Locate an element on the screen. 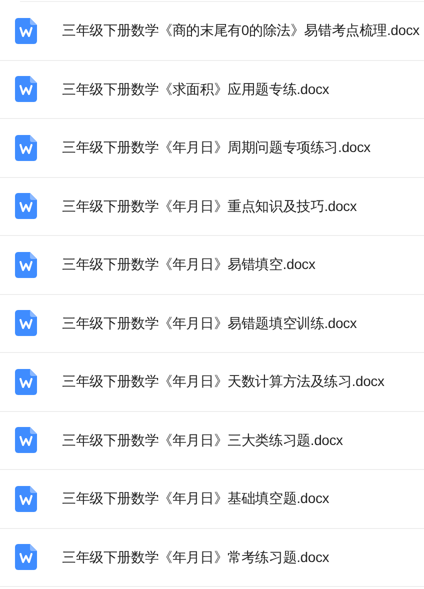 Image resolution: width=424 pixels, height=589 pixels. file-row: 三年级下册数学《年月日》常考练习题.docx is located at coordinates (212, 557).